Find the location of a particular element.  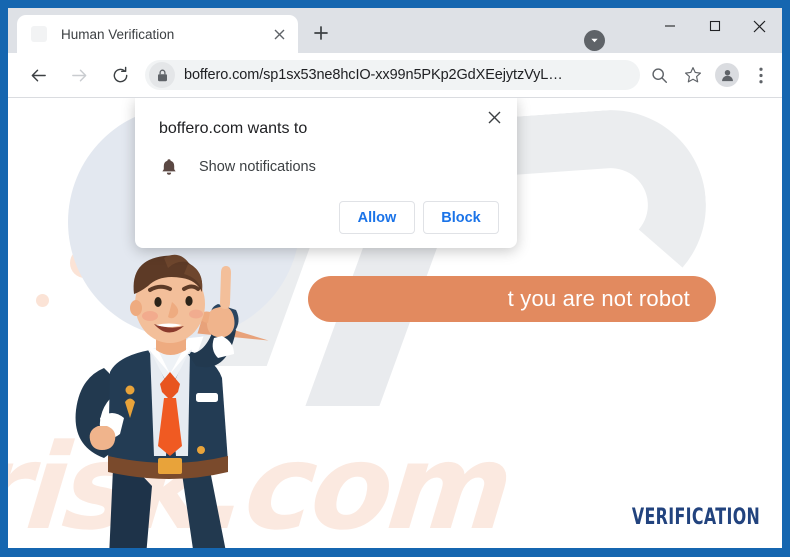

tab-title: Human Verification is located at coordinates (118, 34).